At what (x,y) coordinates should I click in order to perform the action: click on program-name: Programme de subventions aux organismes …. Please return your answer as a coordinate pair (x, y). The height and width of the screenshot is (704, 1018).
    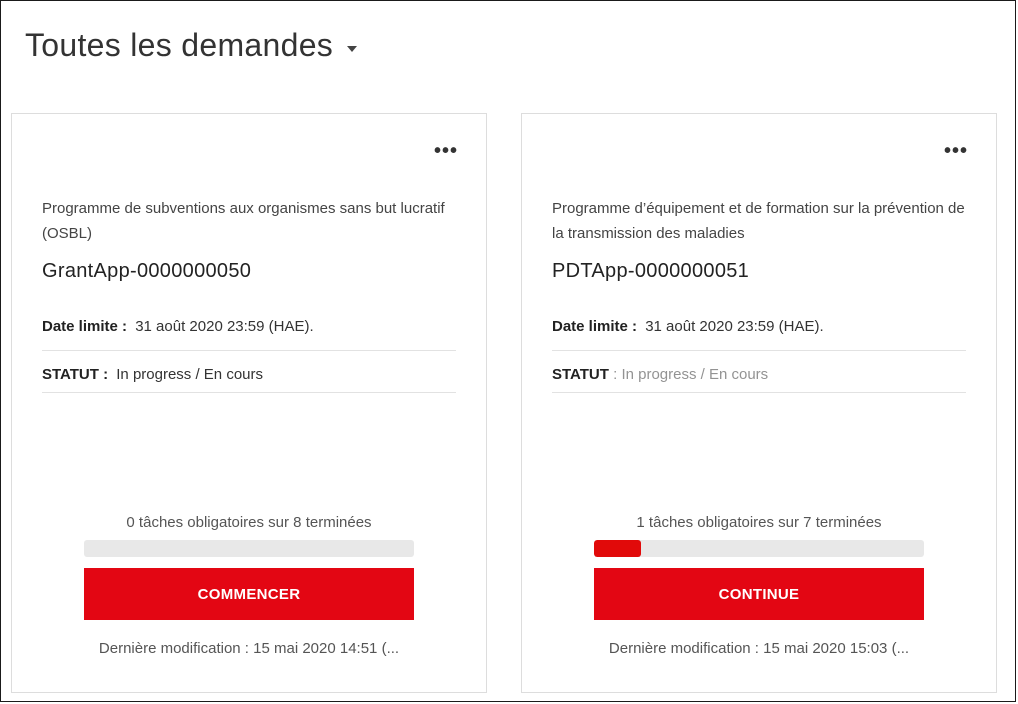
    Looking at the image, I should click on (243, 221).